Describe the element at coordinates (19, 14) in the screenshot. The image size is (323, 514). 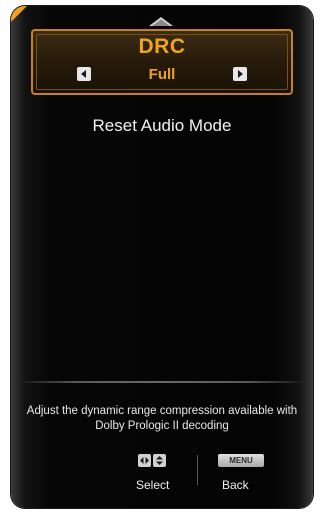
I see `corner-accent` at that location.